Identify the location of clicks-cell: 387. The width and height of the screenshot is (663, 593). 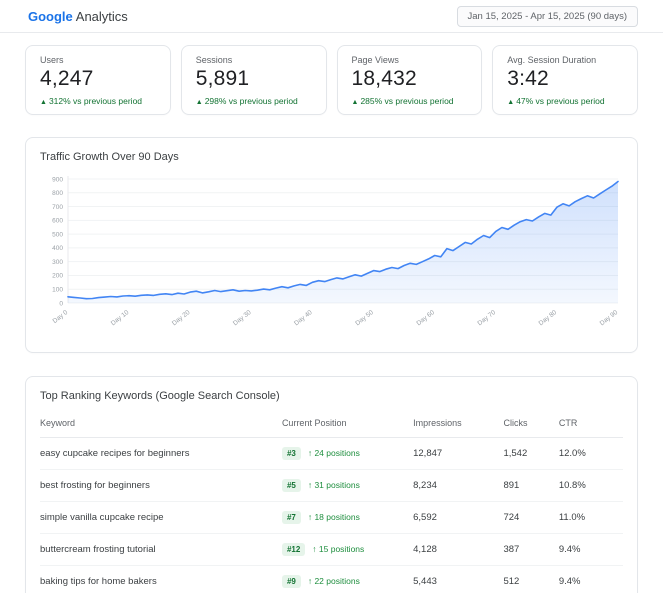
(531, 549).